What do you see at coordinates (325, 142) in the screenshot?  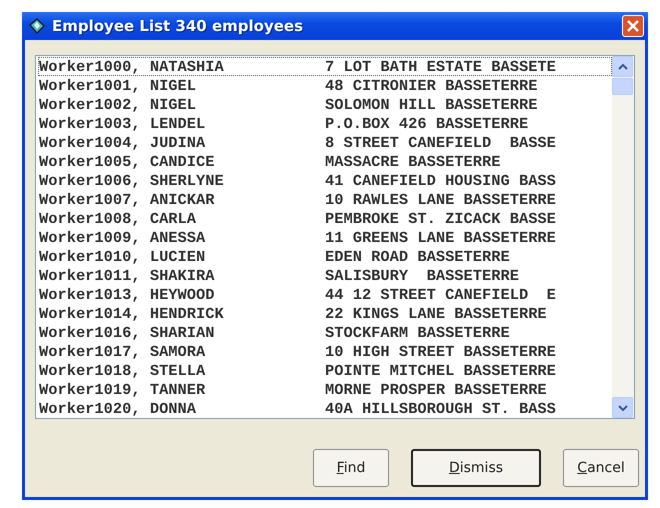 I see `list-row: Worker1004, JUDINA 8 STREET CANEFIELD BASSE` at bounding box center [325, 142].